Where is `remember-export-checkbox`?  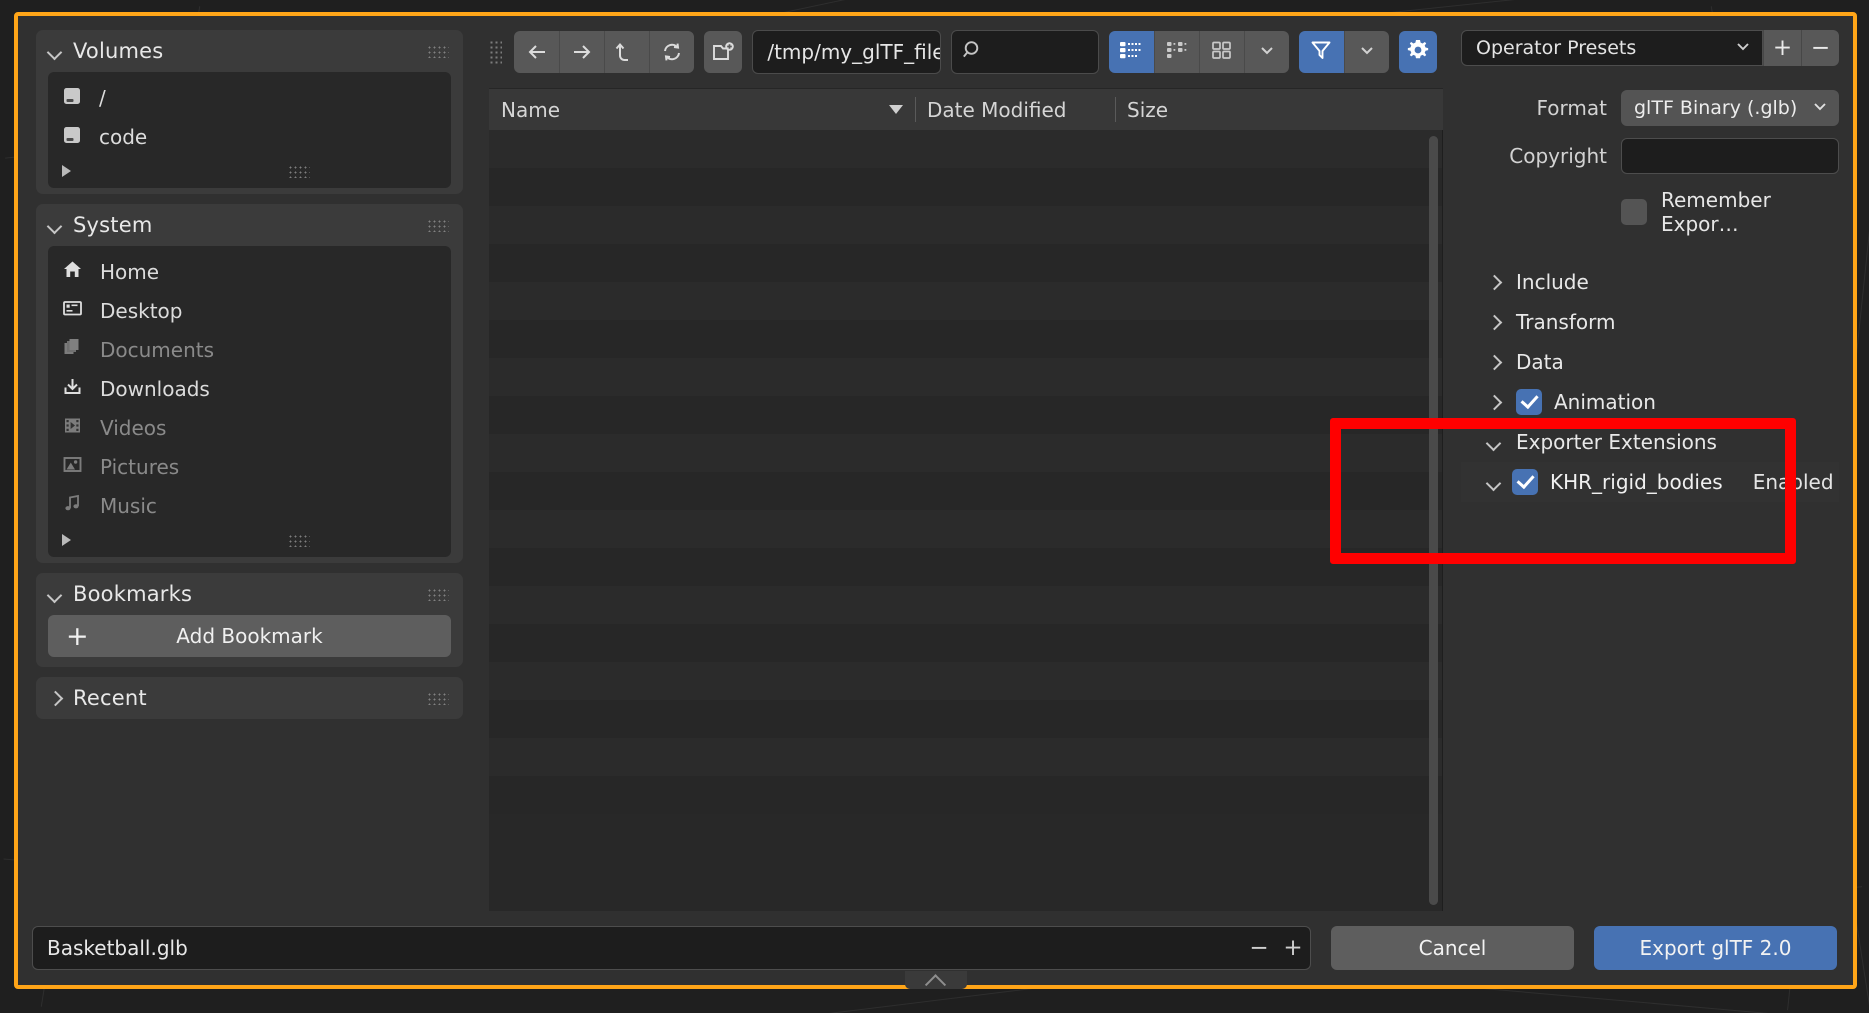 remember-export-checkbox is located at coordinates (1634, 212).